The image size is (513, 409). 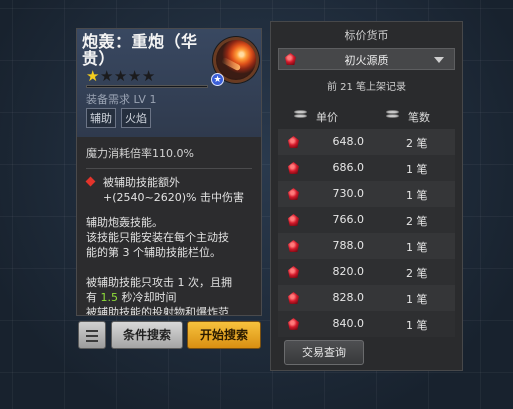 I want to click on table-row: 840.0 1 笔, so click(x=366, y=324).